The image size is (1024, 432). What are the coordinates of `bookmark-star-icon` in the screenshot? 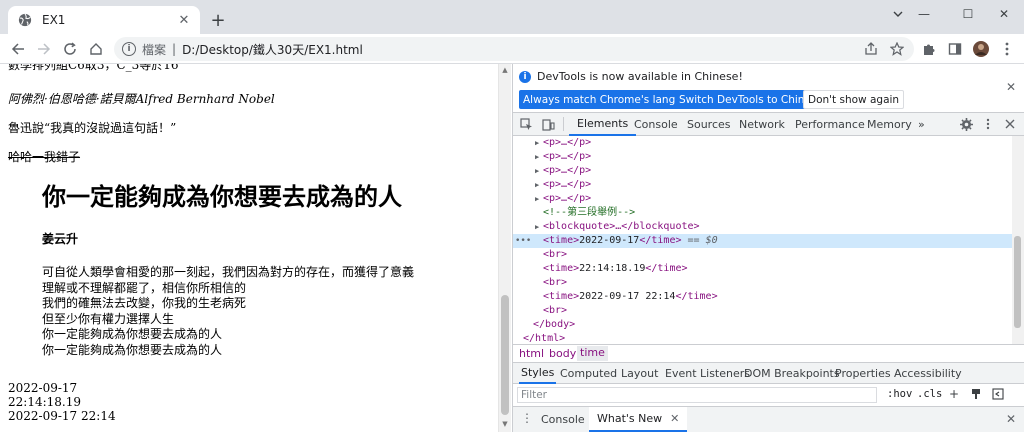 It's located at (897, 49).